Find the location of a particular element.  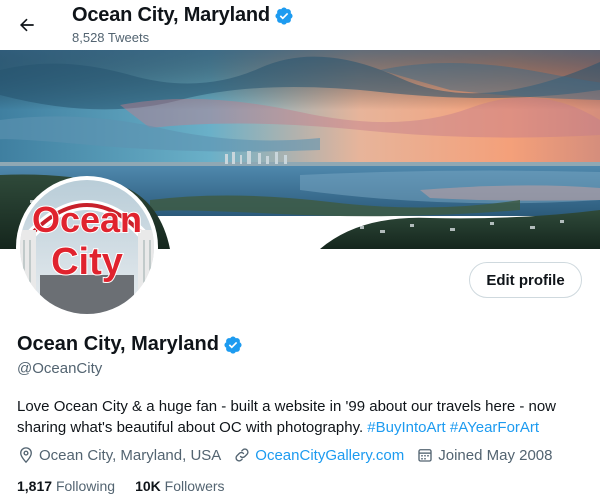

header-name: Ocean City, Maryland is located at coordinates (171, 15).